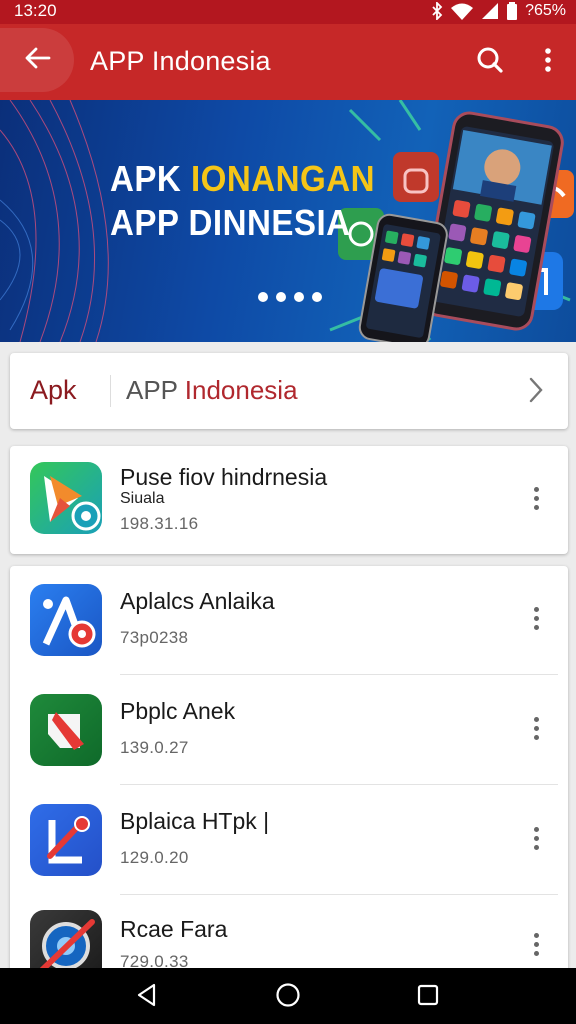  Describe the element at coordinates (289, 841) in the screenshot. I see `list-item: Bplaica HTpk | 129.0.20` at that location.